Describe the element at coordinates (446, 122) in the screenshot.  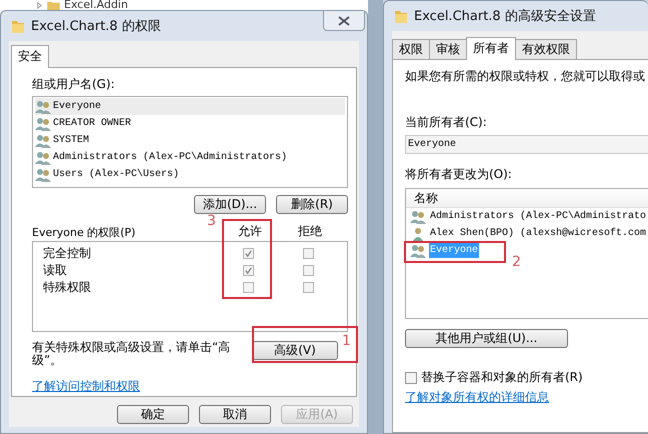
I see `field-label: 当前所有者(C):` at that location.